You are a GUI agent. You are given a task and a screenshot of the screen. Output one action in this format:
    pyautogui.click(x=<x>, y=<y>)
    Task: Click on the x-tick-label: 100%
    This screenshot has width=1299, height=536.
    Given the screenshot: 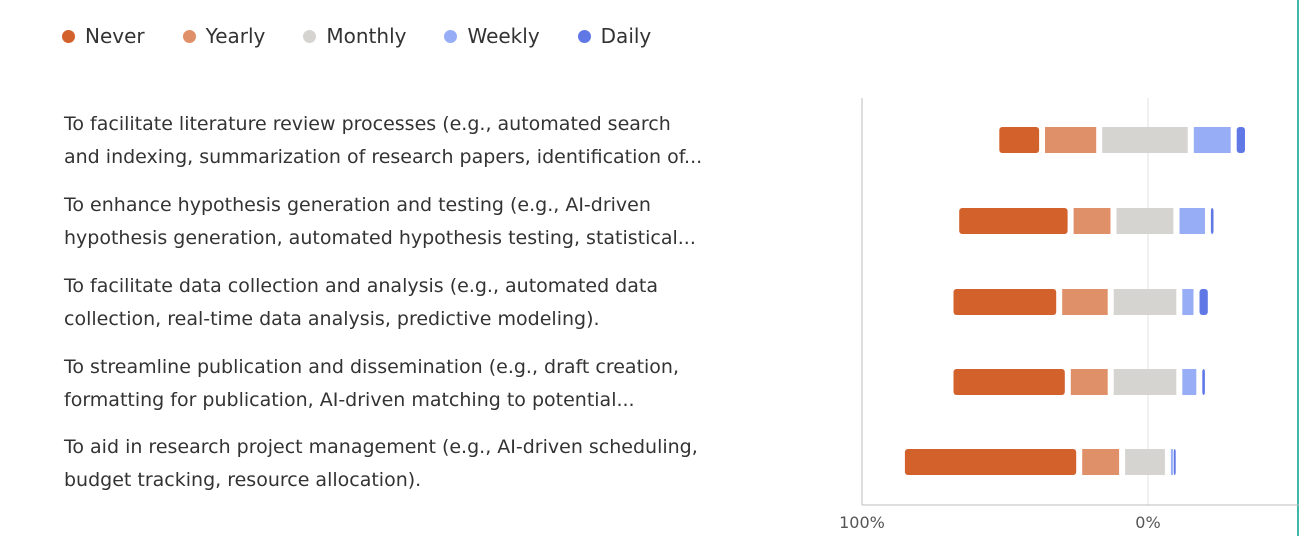 What is the action you would take?
    pyautogui.click(x=862, y=522)
    